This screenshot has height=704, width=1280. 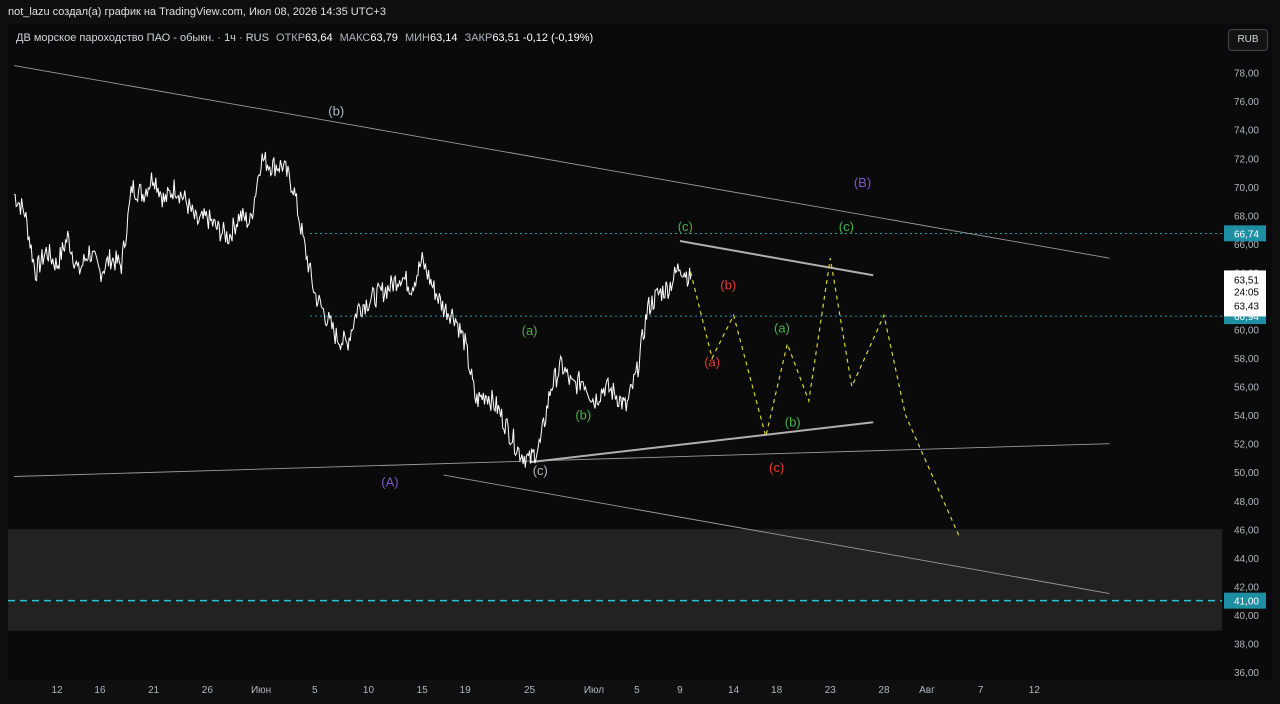 I want to click on y-tick-label: 74,00, so click(x=1246, y=131).